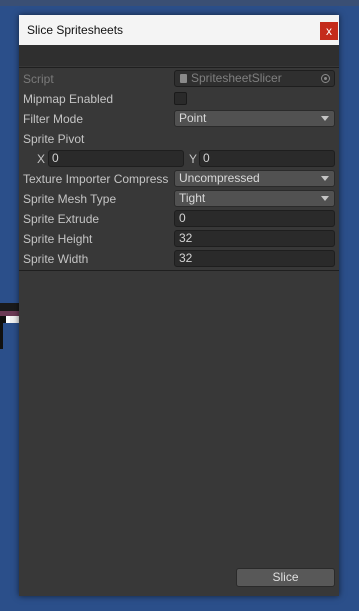 This screenshot has width=359, height=611. I want to click on filter-mode-row: Filter Mode Point, so click(179, 119).